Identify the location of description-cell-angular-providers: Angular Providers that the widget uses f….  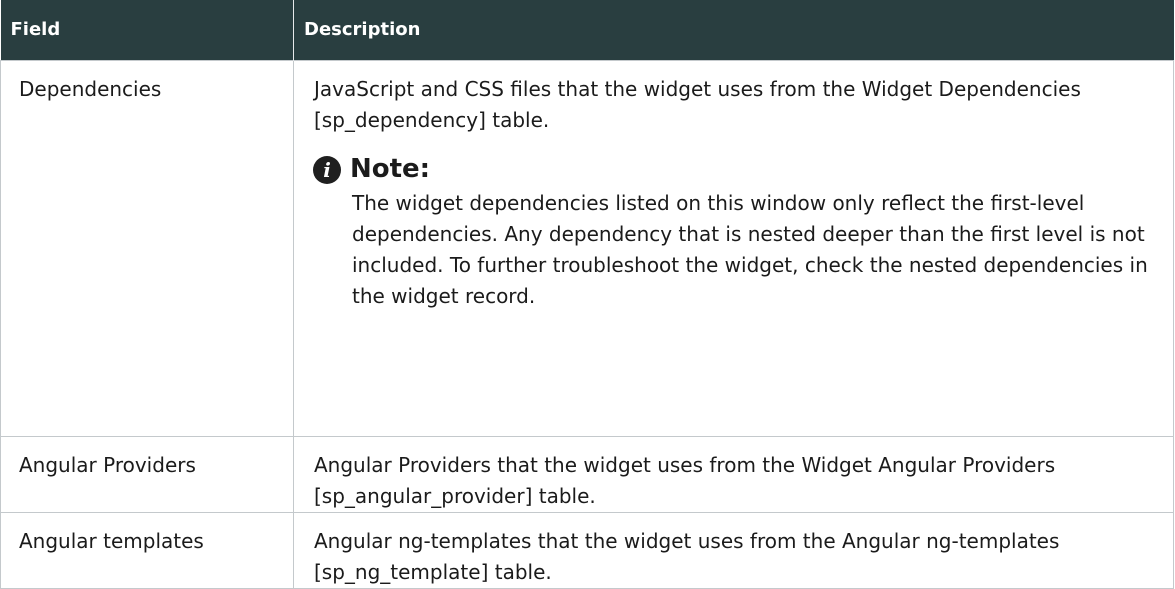
(733, 474).